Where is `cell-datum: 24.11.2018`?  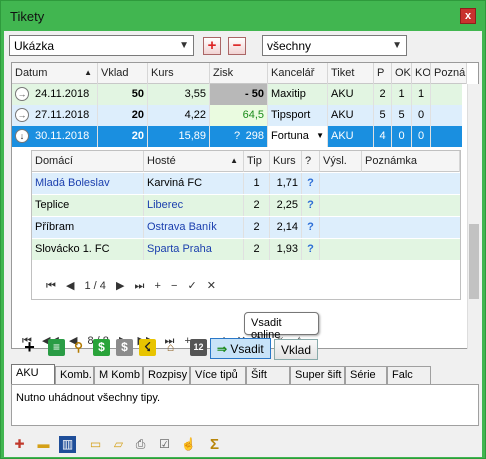 cell-datum: 24.11.2018 is located at coordinates (65, 94).